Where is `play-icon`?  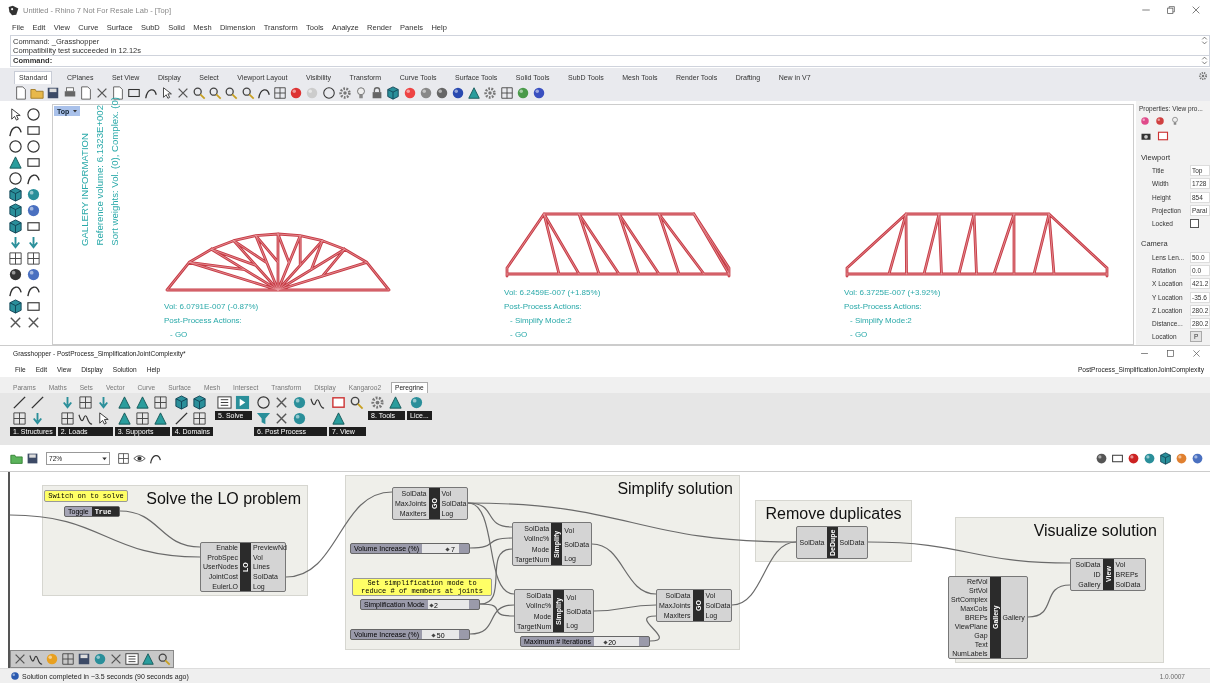
play-icon is located at coordinates (243, 402).